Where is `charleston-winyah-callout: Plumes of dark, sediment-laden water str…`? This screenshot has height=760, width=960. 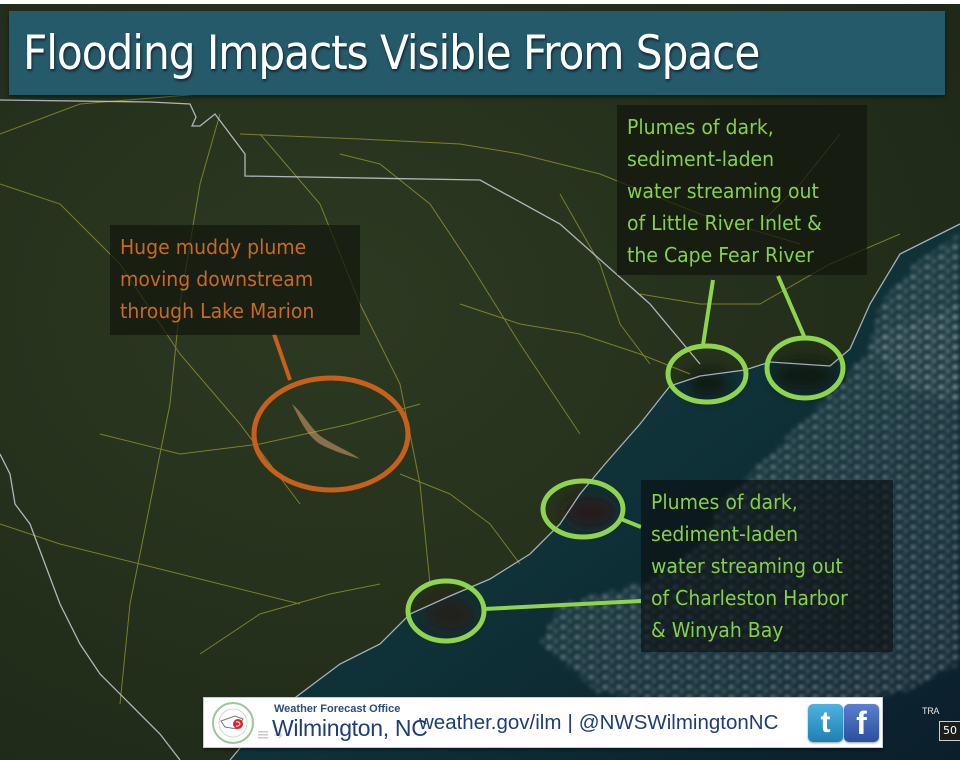
charleston-winyah-callout: Plumes of dark, sediment-laden water str… is located at coordinates (767, 566).